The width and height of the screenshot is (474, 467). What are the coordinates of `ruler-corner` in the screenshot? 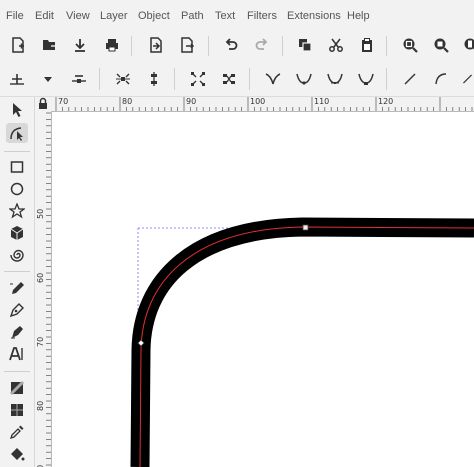 It's located at (43, 104).